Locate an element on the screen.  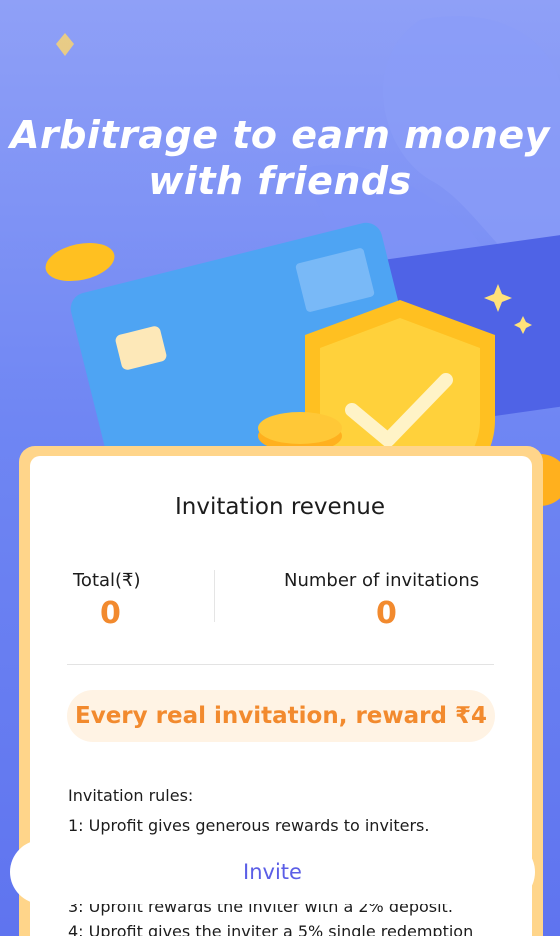
reward-banner-text: Every real invitation, reward ₹4 is located at coordinates (281, 716).